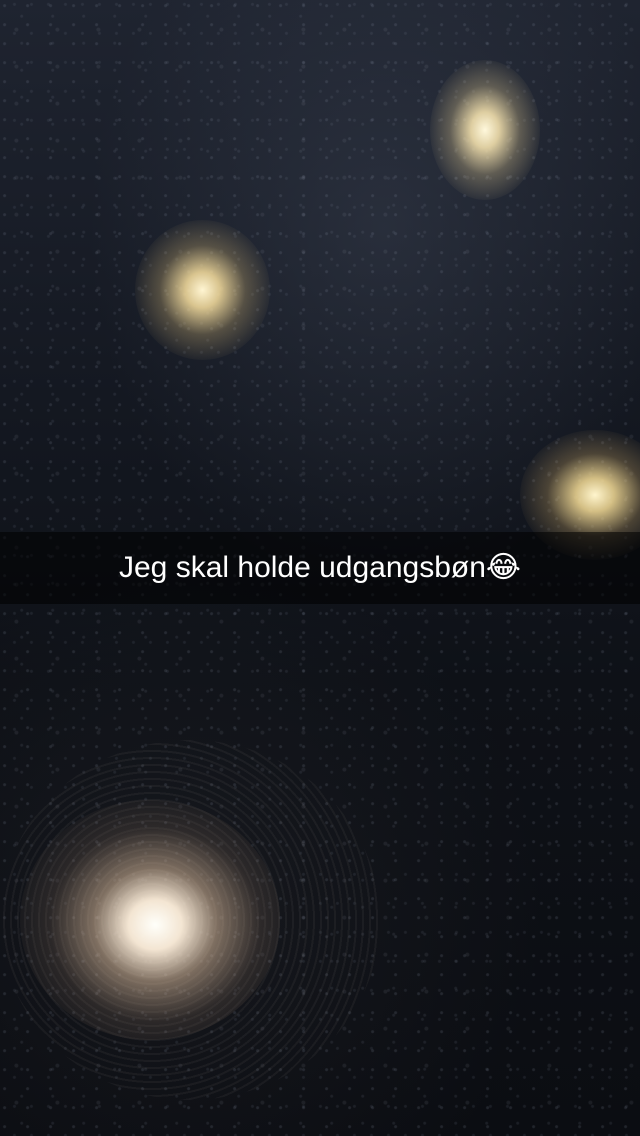 Image resolution: width=640 pixels, height=1136 pixels. I want to click on caption-text: Jeg skal holde udgangsbøn😂, so click(320, 567).